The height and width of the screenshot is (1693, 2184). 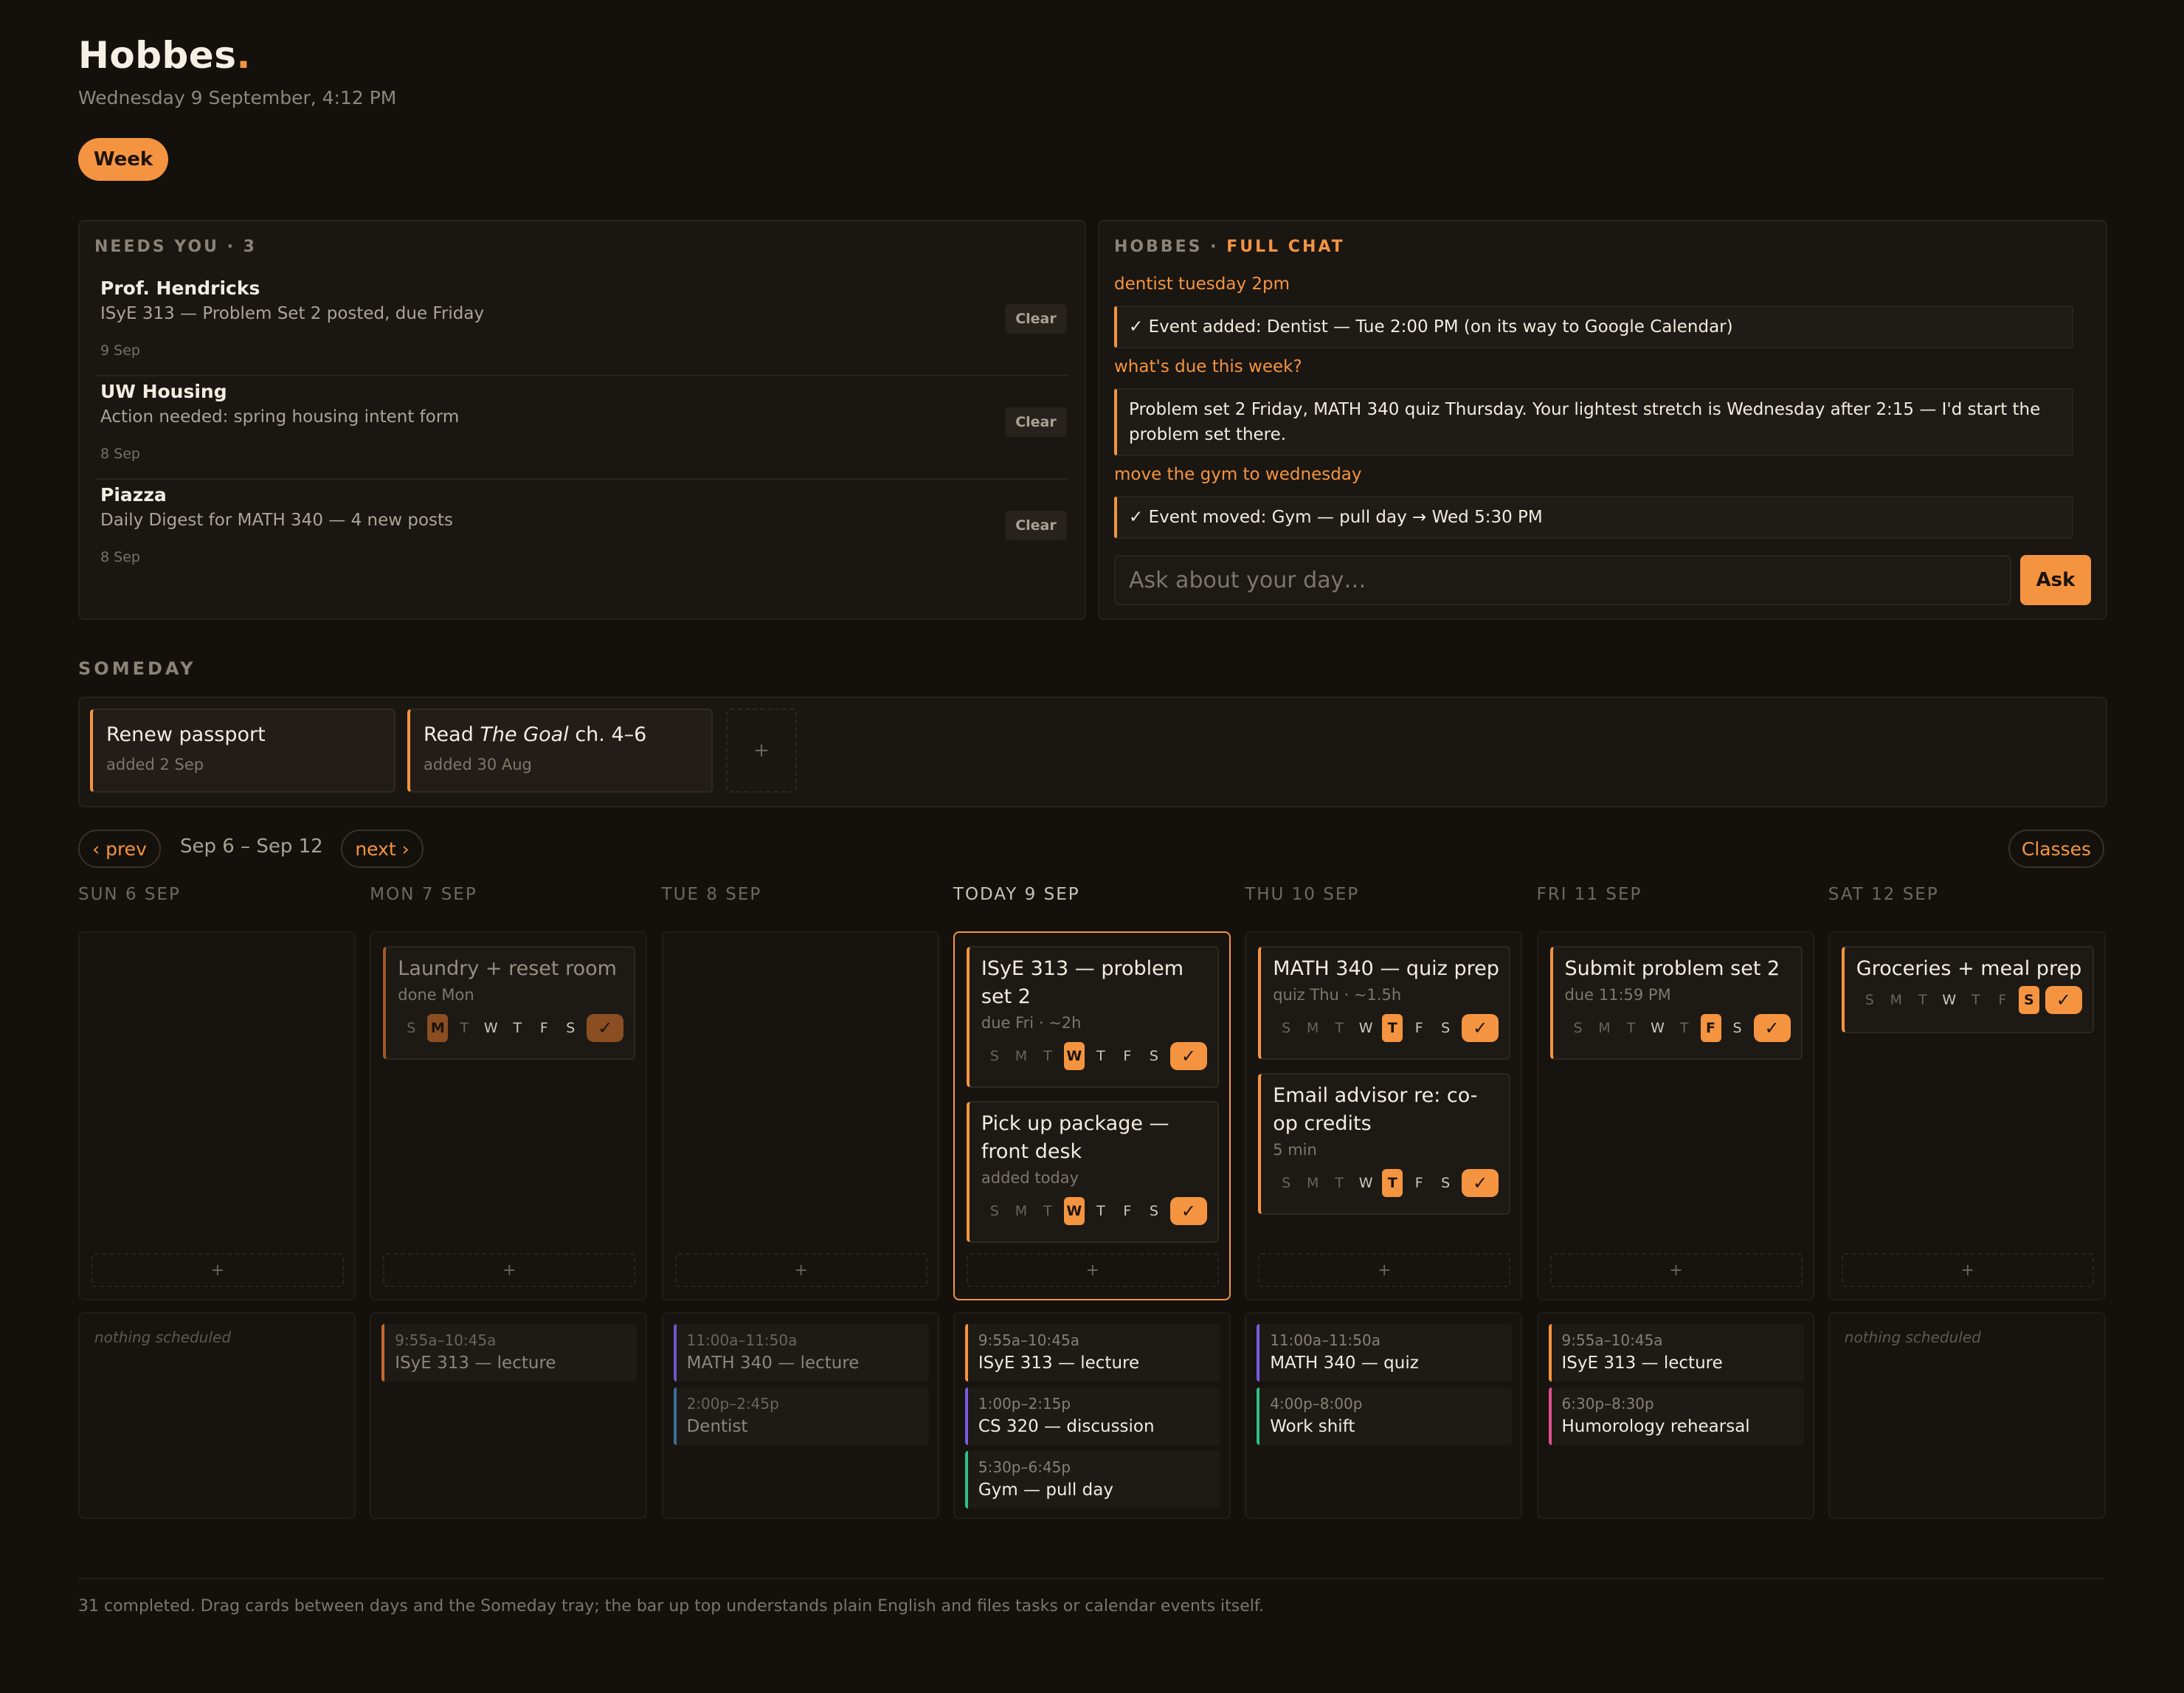 I want to click on ask-button: Ask, so click(x=2055, y=580).